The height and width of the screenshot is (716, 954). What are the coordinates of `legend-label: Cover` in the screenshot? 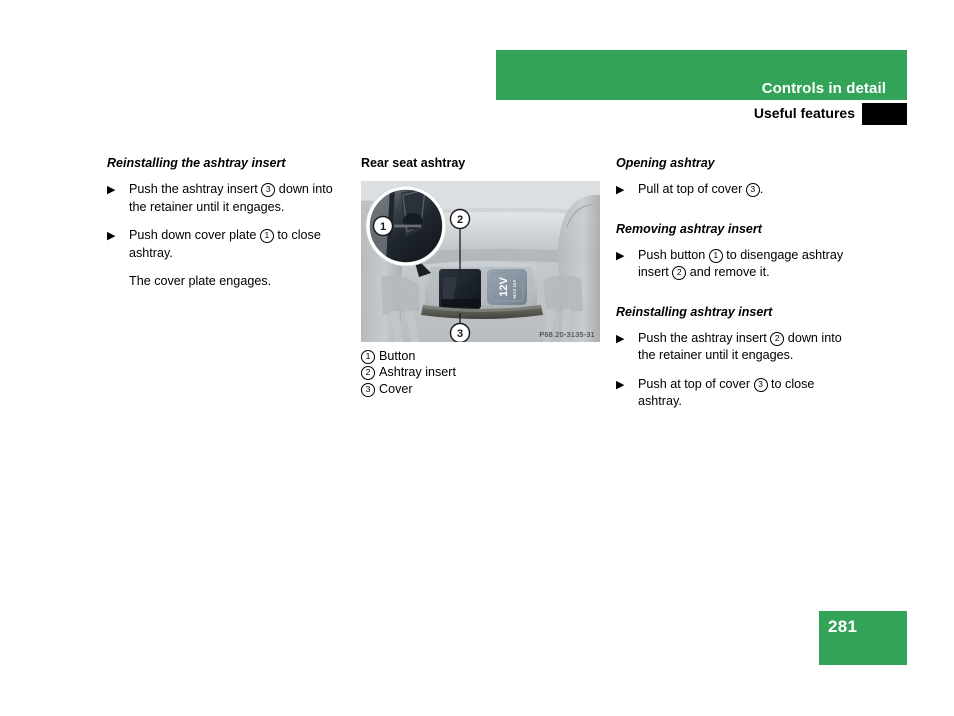 It's located at (396, 388).